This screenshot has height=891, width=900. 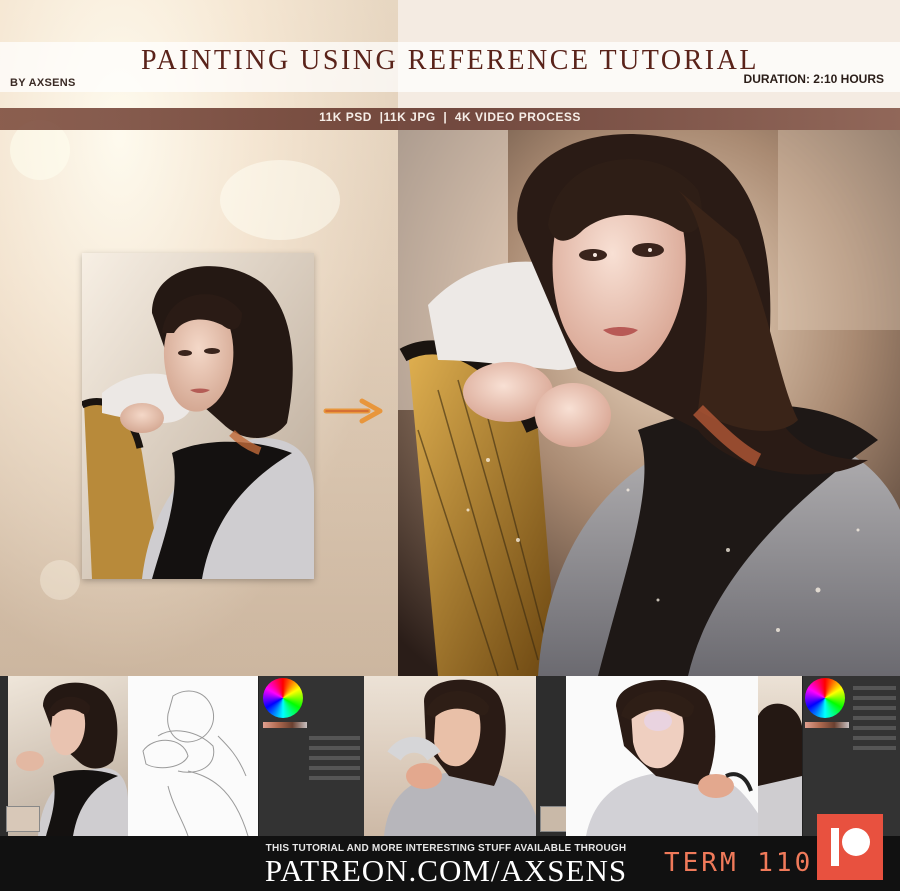 I want to click on duration-label: DURATION: 2:10 HOURS, so click(x=813, y=79).